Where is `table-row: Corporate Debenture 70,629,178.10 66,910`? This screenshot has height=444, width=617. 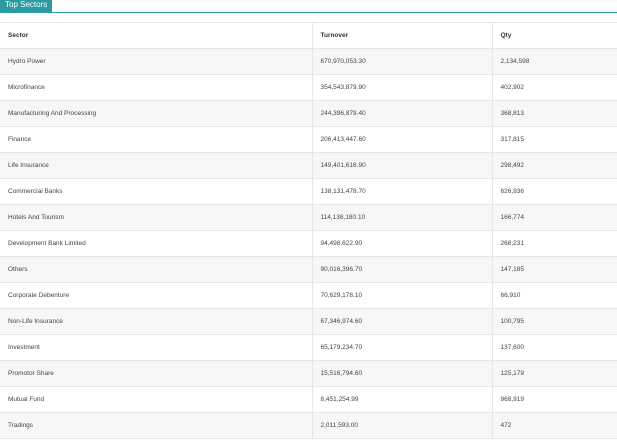 table-row: Corporate Debenture 70,629,178.10 66,910 is located at coordinates (308, 295).